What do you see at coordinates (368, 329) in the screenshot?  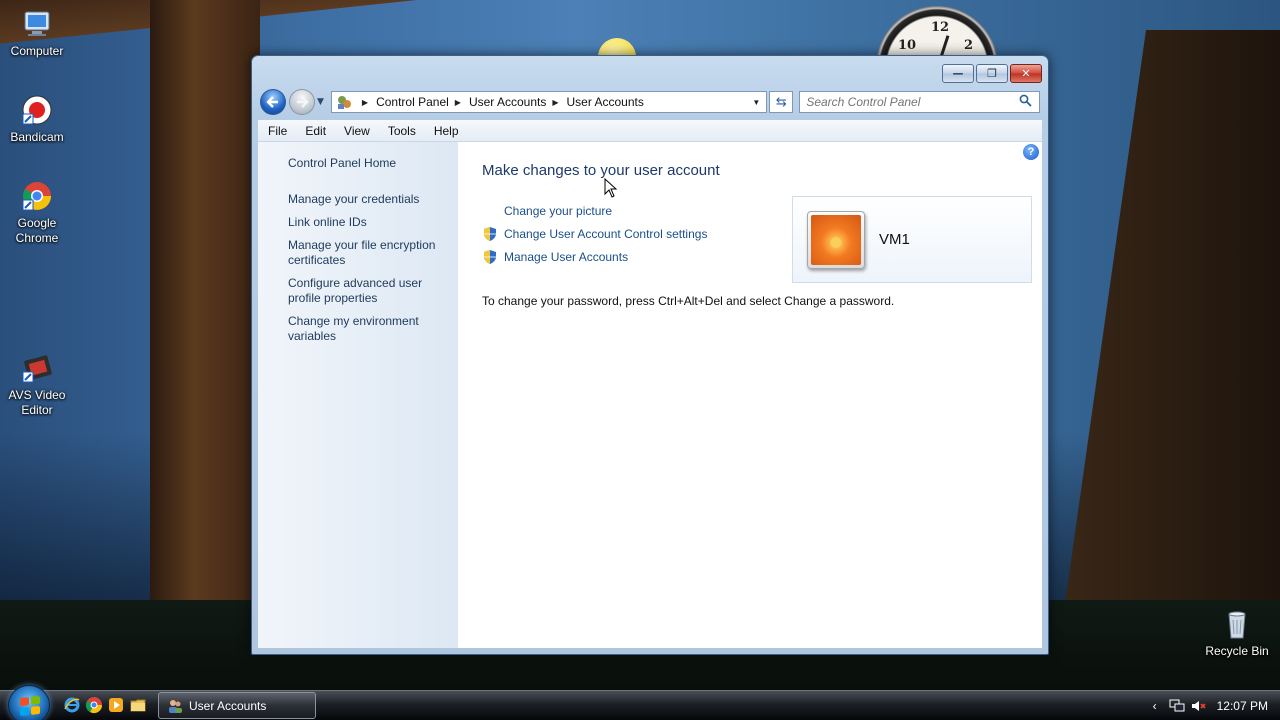 I see `task-change-environment-variables: Change my environment variables` at bounding box center [368, 329].